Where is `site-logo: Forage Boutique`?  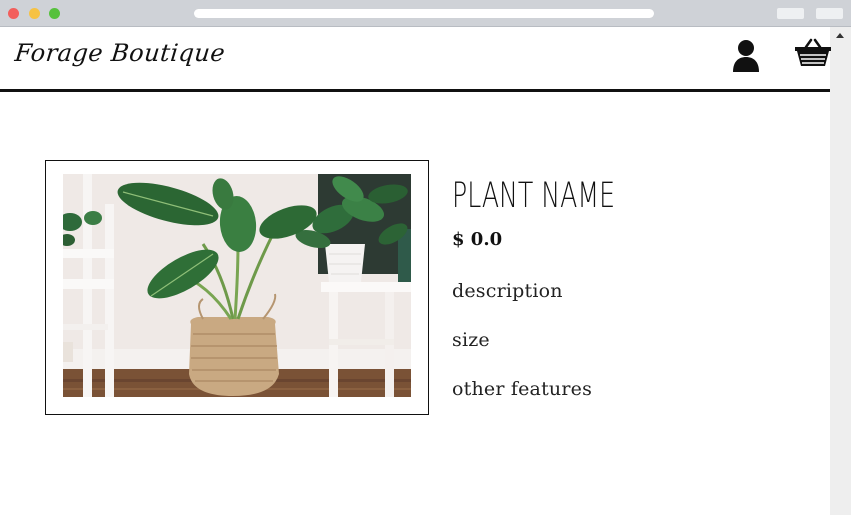
site-logo: Forage Boutique is located at coordinates (120, 53).